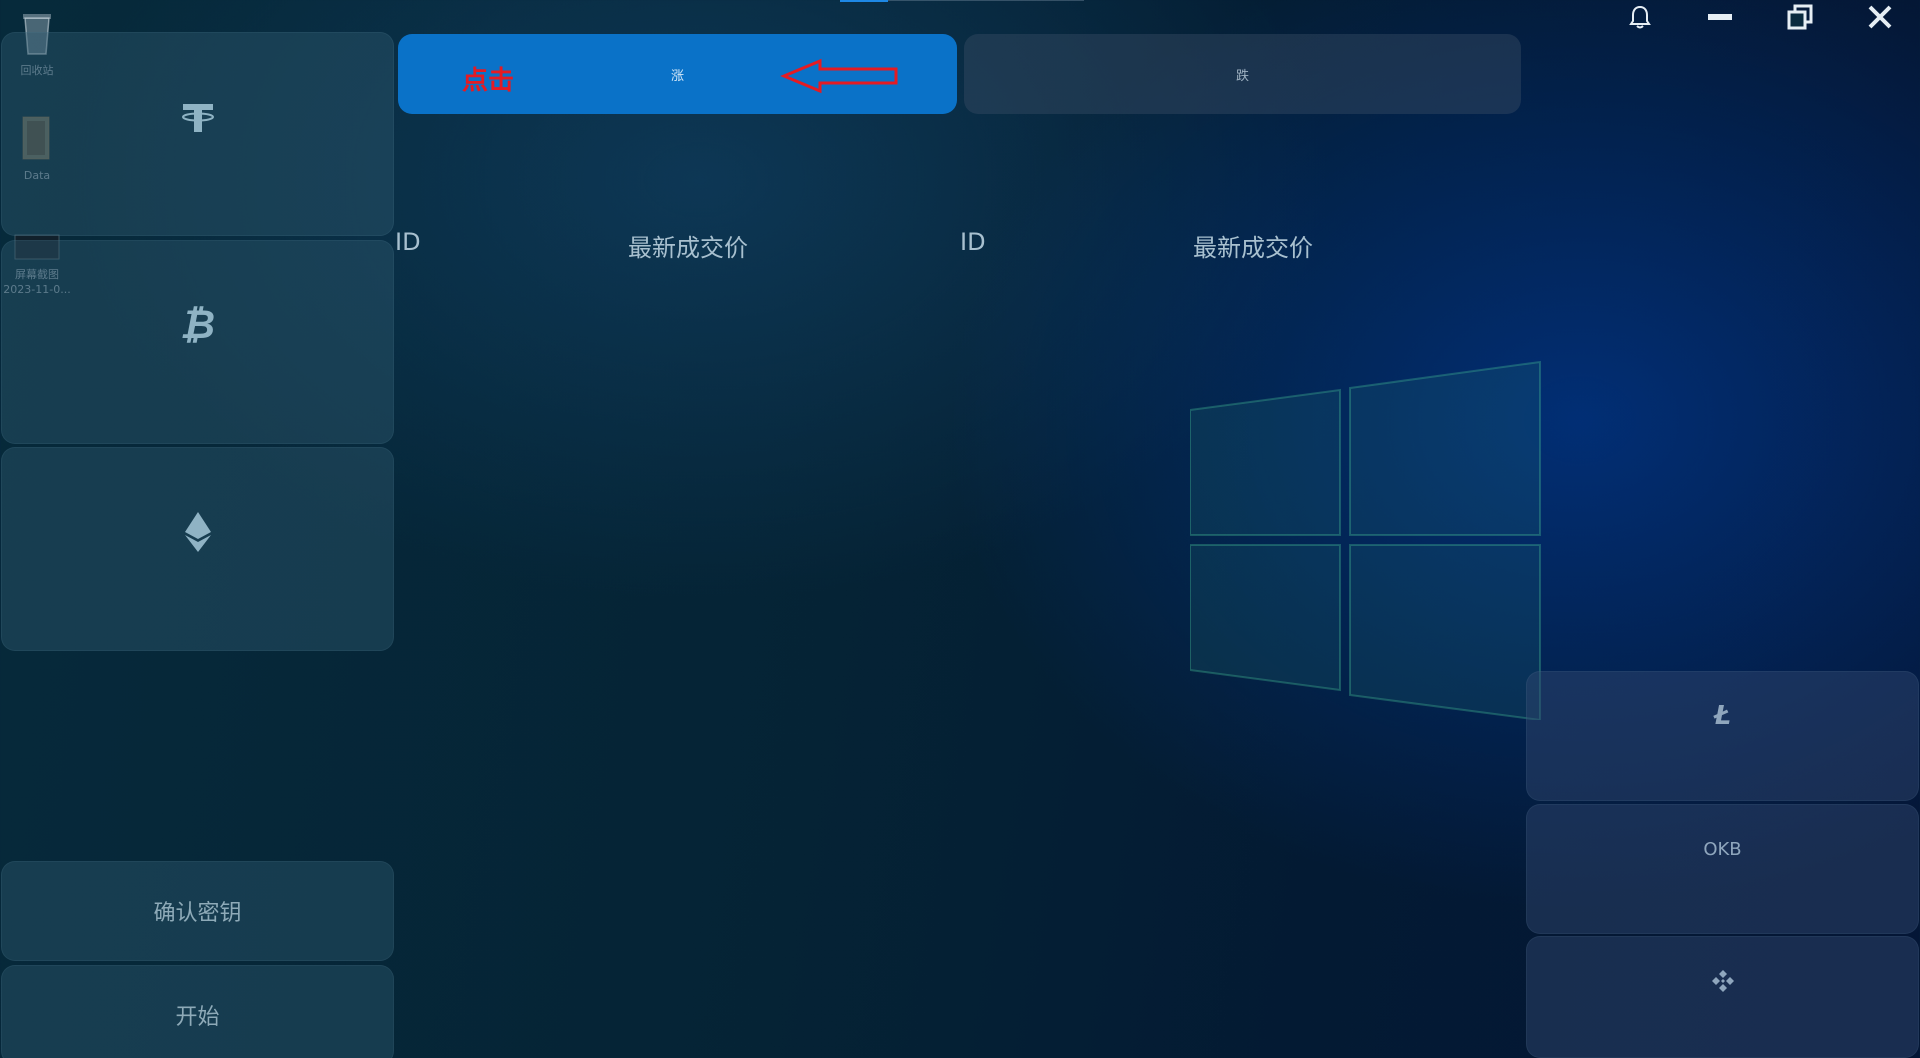 This screenshot has width=1920, height=1058. I want to click on coin-card-eth, so click(197, 549).